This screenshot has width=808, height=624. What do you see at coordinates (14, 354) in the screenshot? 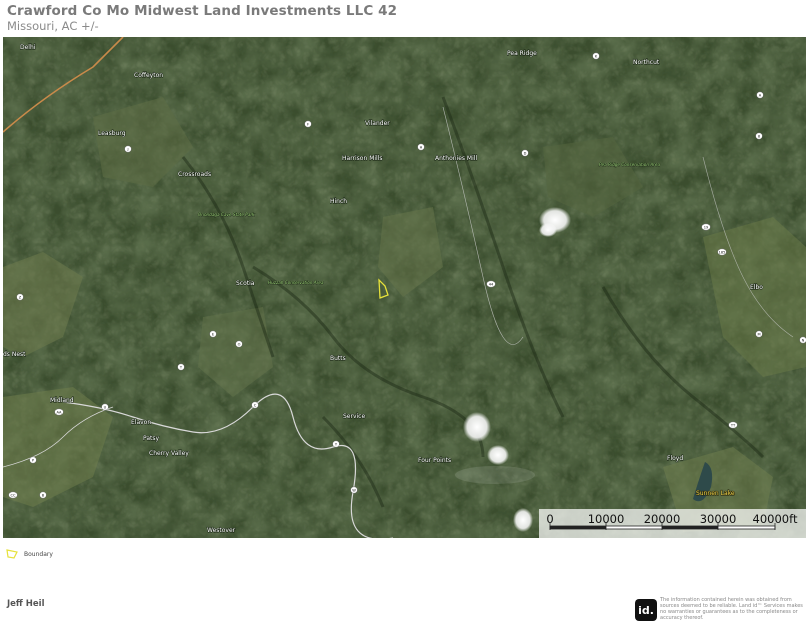
I see `place-ds-nest: ds Nest` at bounding box center [14, 354].